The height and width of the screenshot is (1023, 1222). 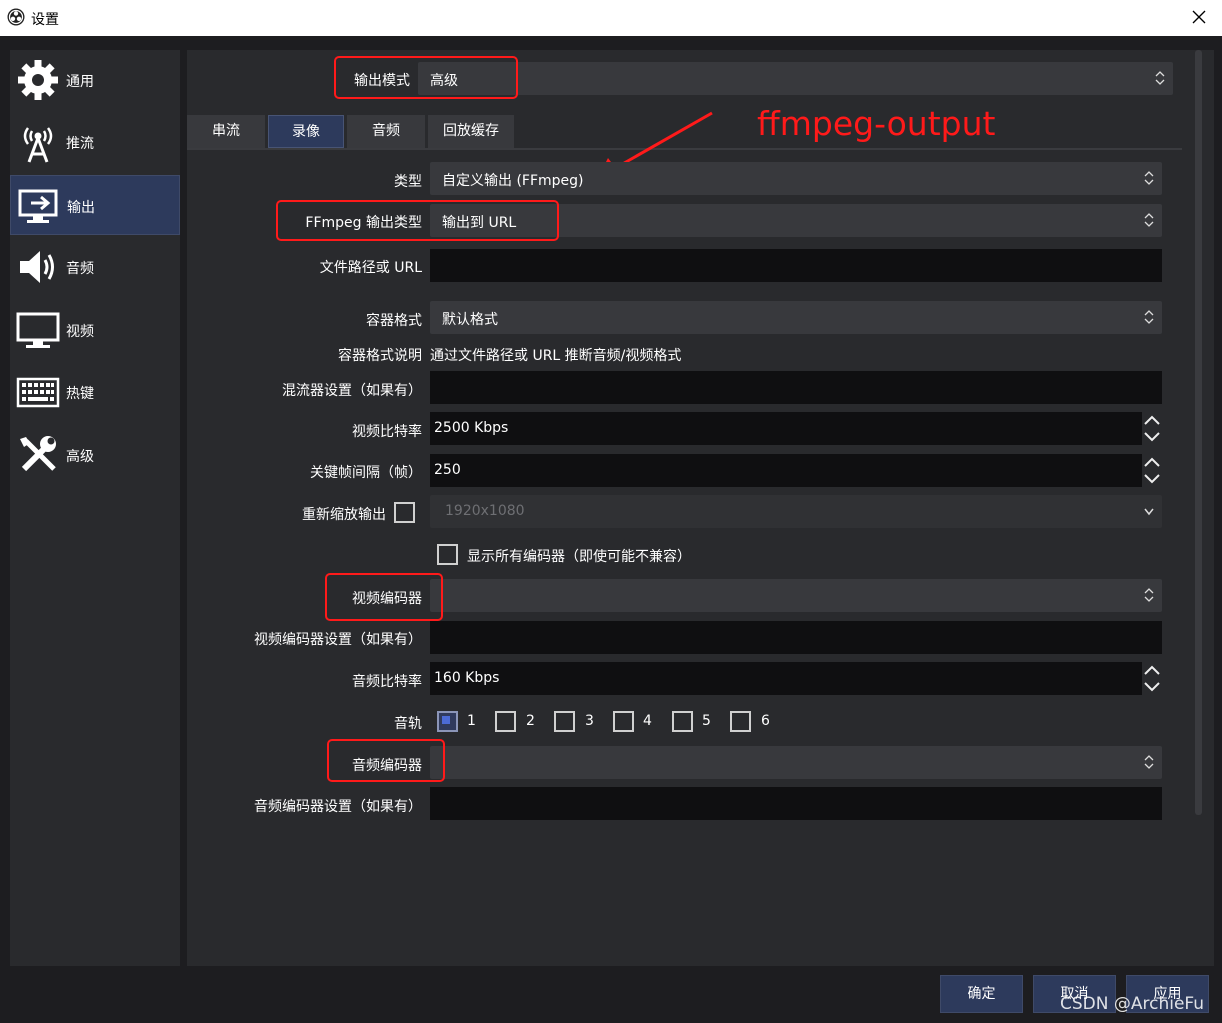 What do you see at coordinates (366, 473) in the screenshot?
I see `keyframe-interval-label: 关键帧间隔（帧）` at bounding box center [366, 473].